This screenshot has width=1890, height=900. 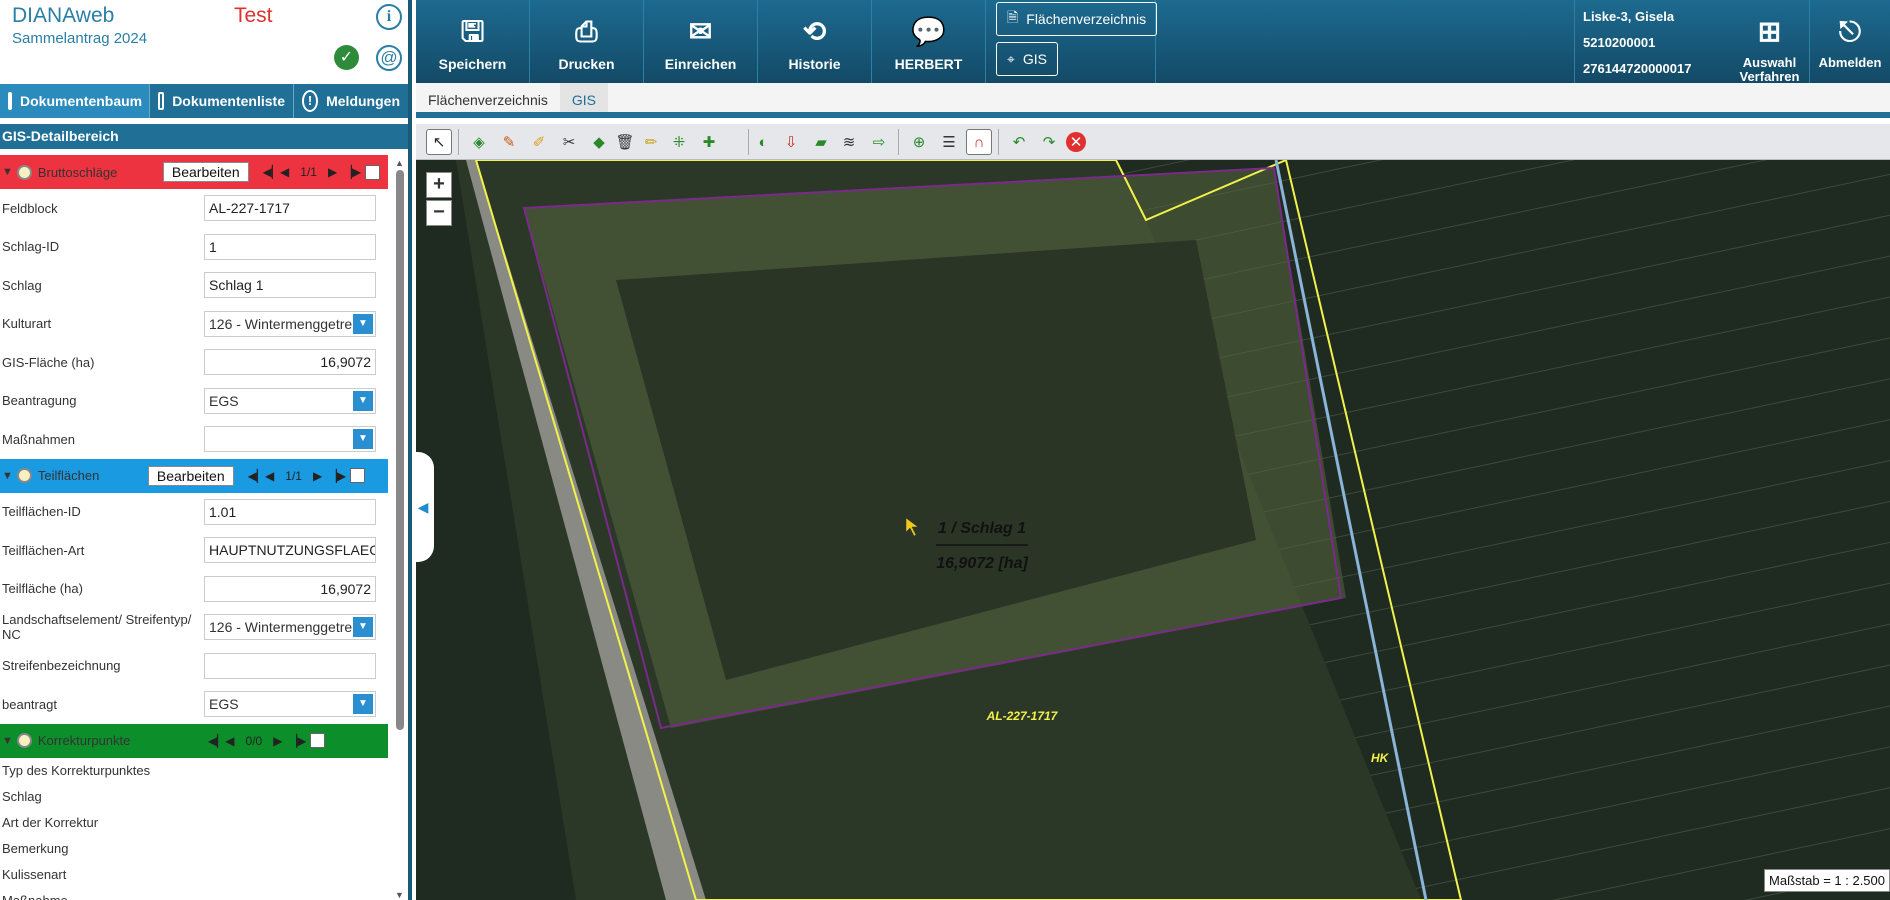 I want to click on history-button: ⟲ Historie, so click(x=815, y=41).